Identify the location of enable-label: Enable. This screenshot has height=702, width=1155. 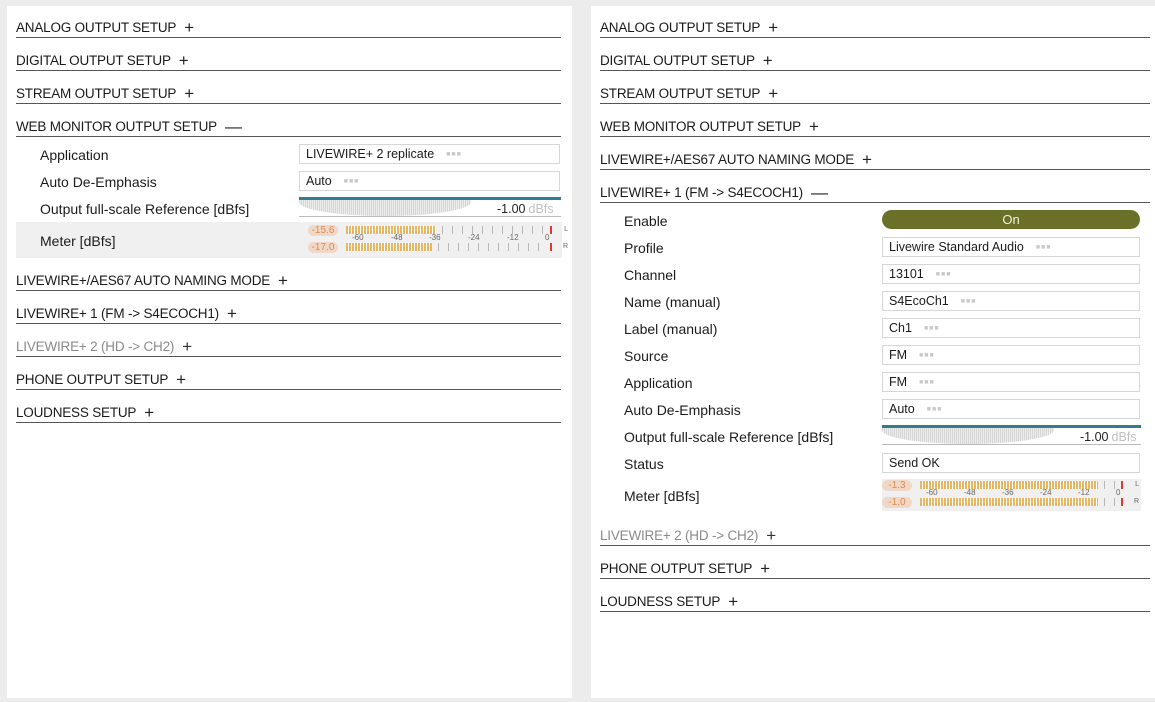
(646, 220).